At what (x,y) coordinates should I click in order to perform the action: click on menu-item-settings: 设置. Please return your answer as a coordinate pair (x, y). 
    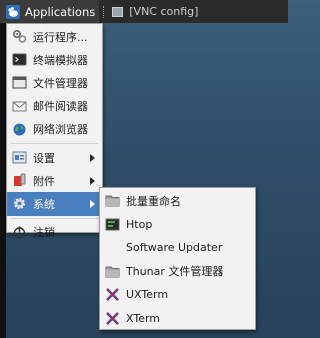
    Looking at the image, I should click on (54, 157).